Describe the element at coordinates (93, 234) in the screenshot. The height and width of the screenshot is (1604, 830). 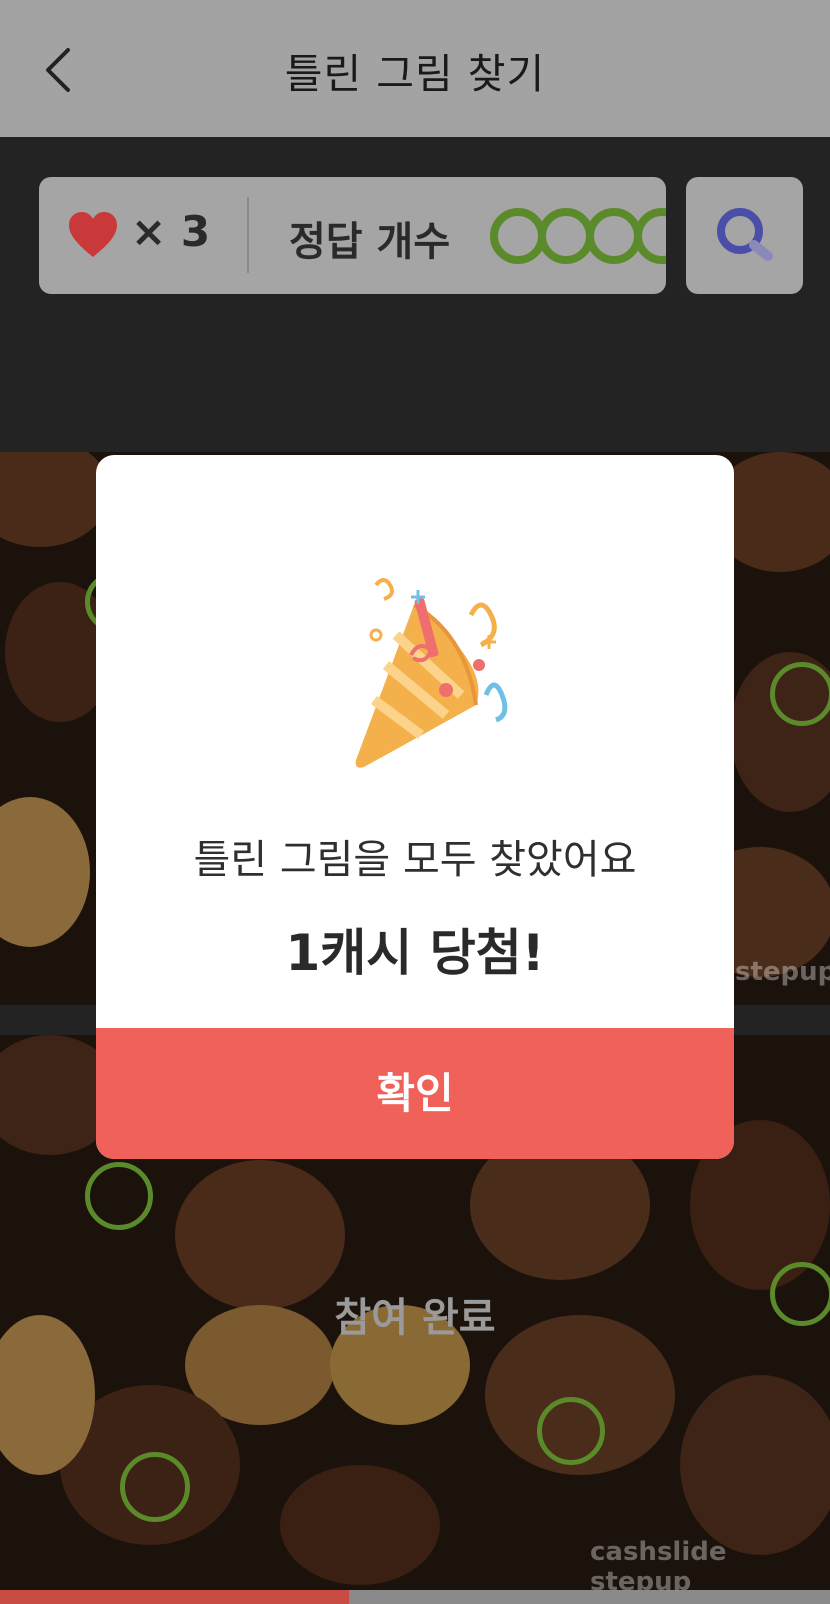
I see `heart-icon` at that location.